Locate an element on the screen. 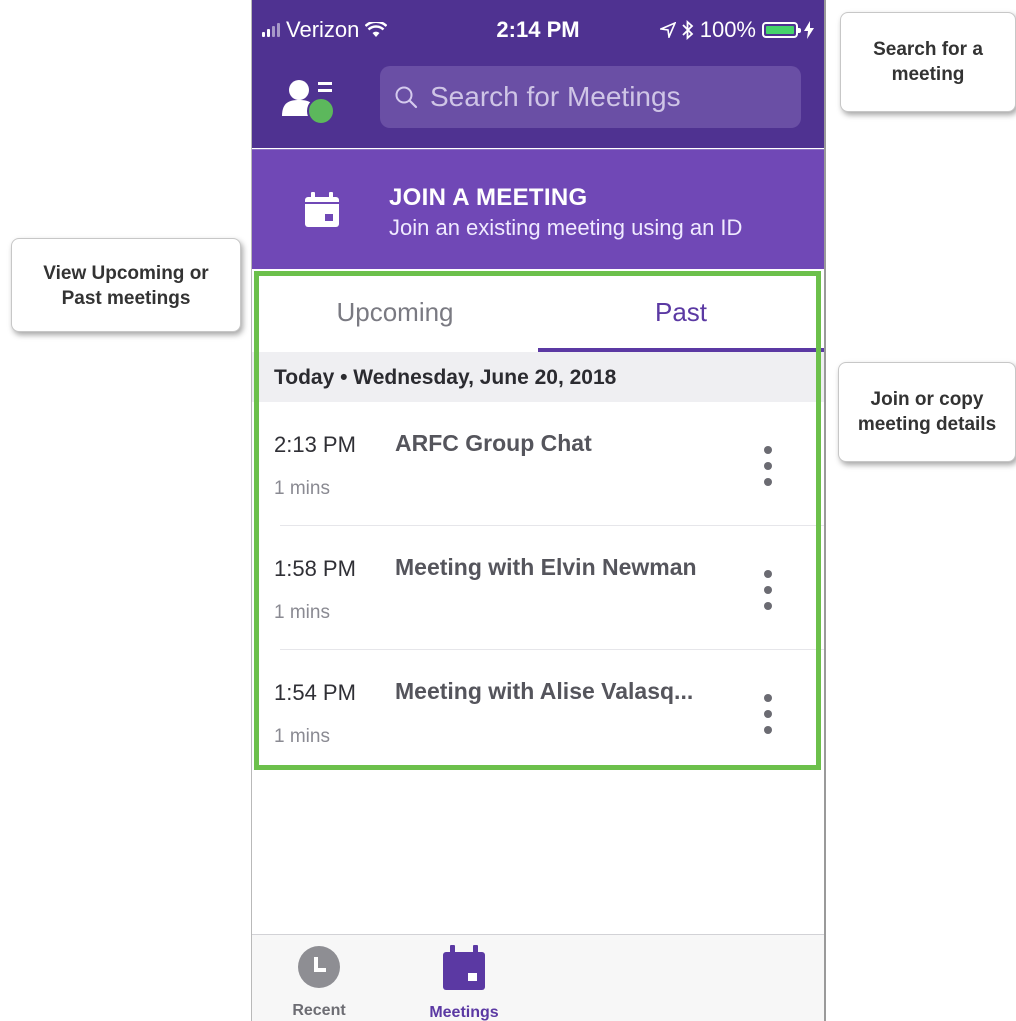 The height and width of the screenshot is (1021, 1016). callout-options-text: Join or copy meeting details is located at coordinates (927, 412).